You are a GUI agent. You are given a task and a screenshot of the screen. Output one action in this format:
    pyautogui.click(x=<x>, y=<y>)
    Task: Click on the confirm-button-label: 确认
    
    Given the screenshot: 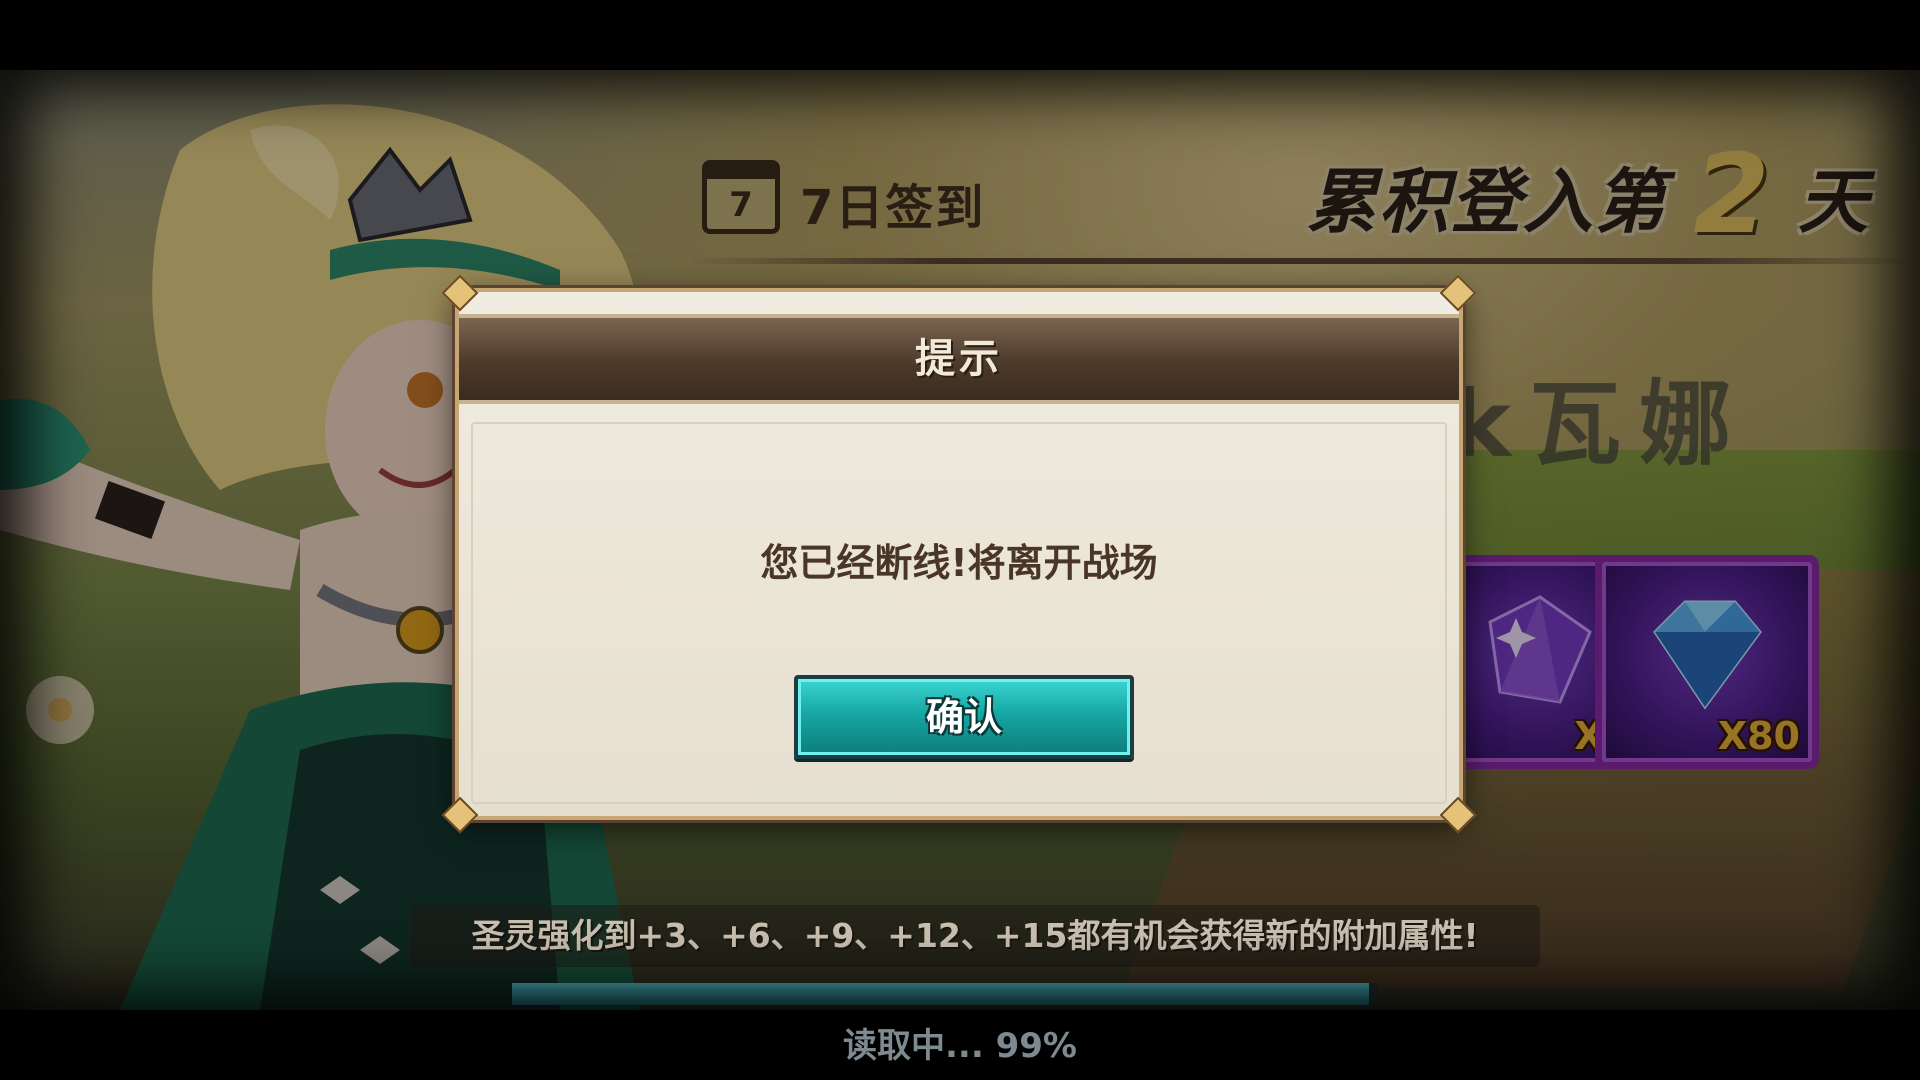 What is the action you would take?
    pyautogui.click(x=963, y=717)
    